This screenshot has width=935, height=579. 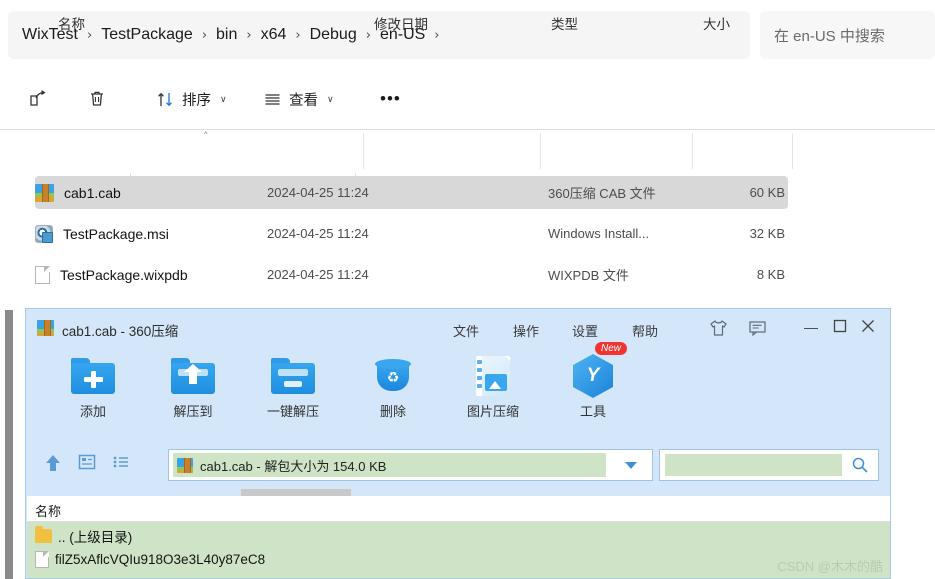 I want to click on file-size: 60 KB, so click(x=767, y=192).